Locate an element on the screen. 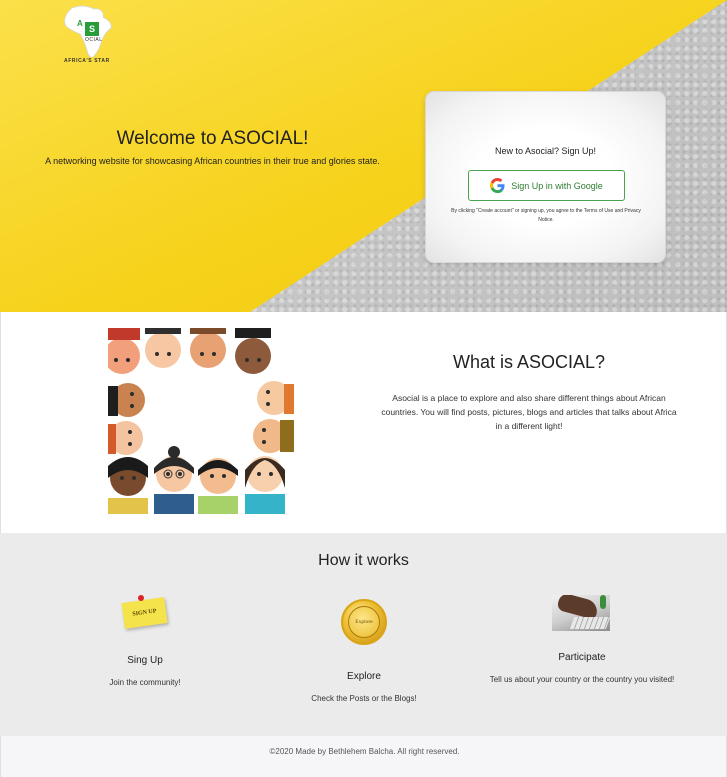 The height and width of the screenshot is (777, 727). explore-gold-badge-icon: Explore is located at coordinates (364, 622).